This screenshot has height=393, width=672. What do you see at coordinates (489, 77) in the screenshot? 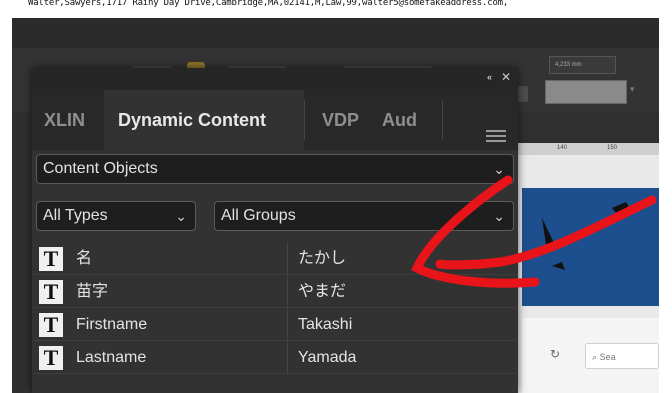
I see `collapse-icon: «` at bounding box center [489, 77].